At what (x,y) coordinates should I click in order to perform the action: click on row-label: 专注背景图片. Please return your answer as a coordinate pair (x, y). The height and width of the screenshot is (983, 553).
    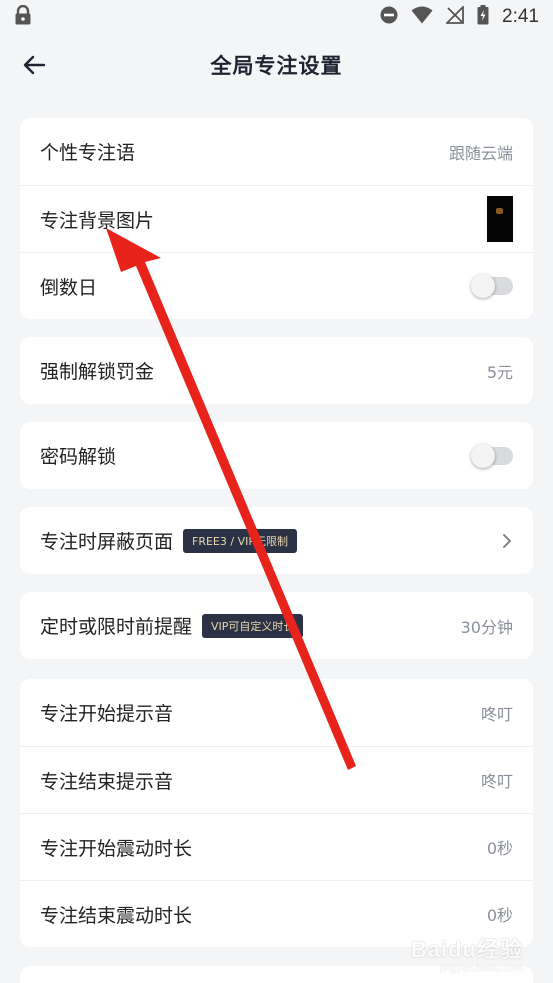
    Looking at the image, I should click on (97, 220).